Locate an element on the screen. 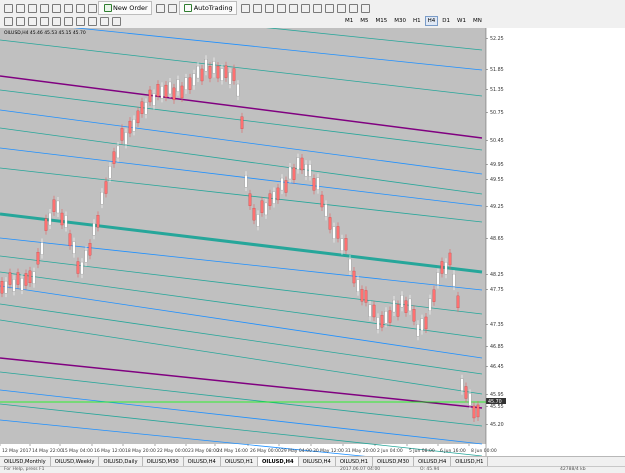 Image resolution: width=625 pixels, height=473 pixels. options-icon is located at coordinates (173, 8).